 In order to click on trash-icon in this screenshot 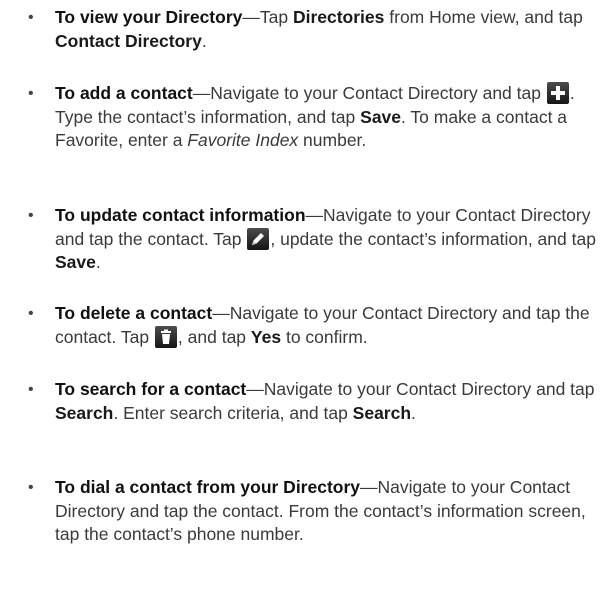, I will do `click(165, 336)`.